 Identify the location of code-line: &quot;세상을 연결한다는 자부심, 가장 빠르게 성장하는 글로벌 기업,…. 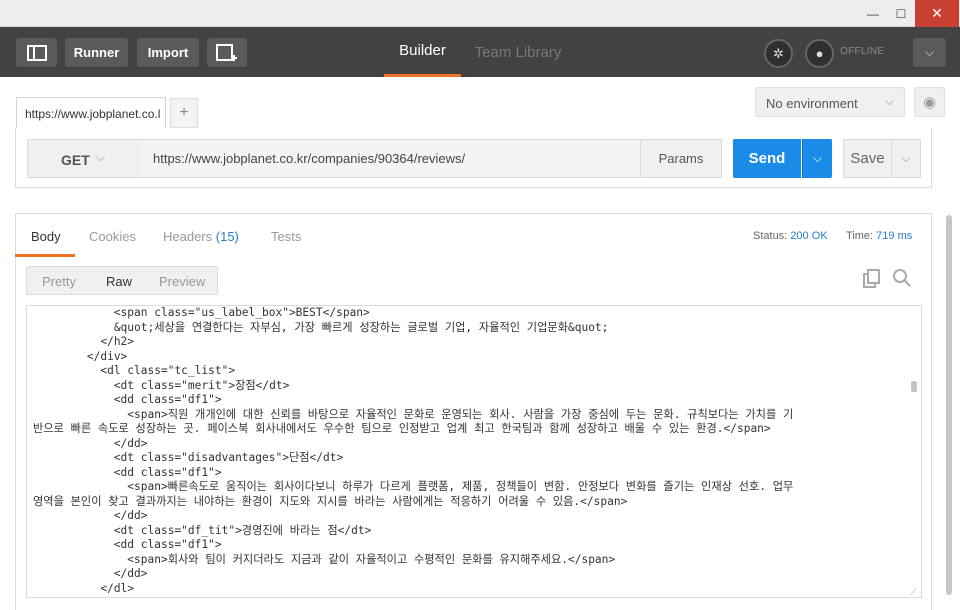
(321, 327).